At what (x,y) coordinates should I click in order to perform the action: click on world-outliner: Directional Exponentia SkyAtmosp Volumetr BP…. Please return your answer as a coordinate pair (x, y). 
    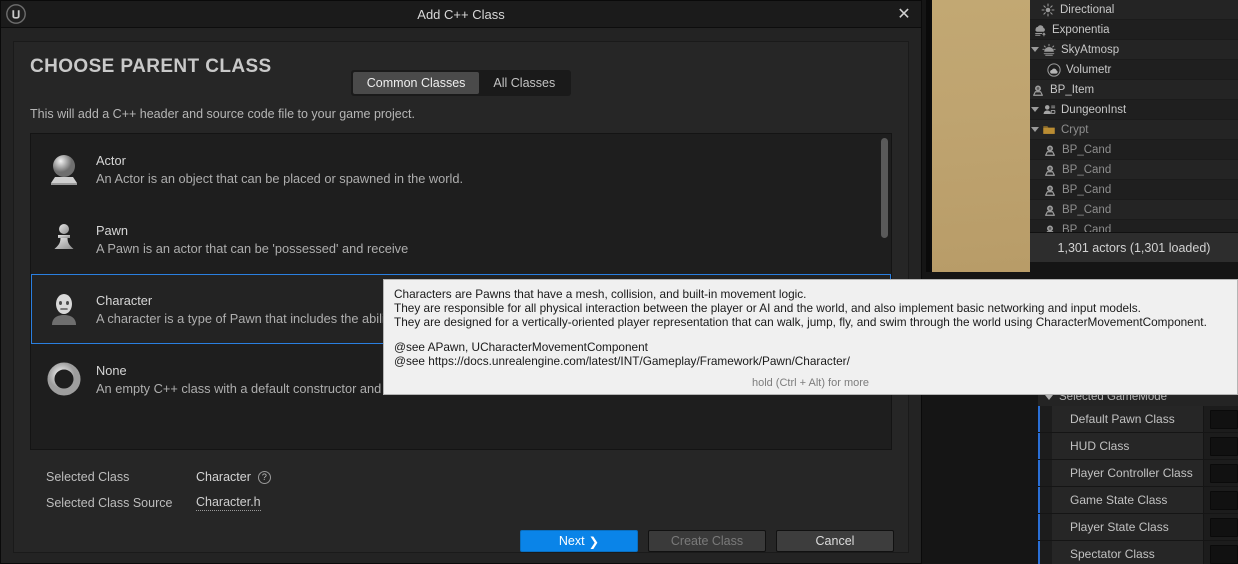
    Looking at the image, I should click on (1134, 120).